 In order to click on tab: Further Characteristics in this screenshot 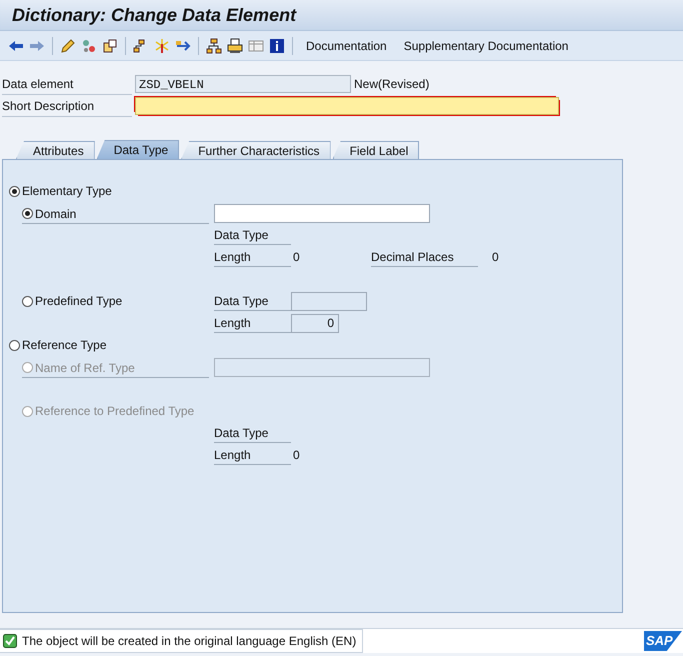, I will do `click(256, 150)`.